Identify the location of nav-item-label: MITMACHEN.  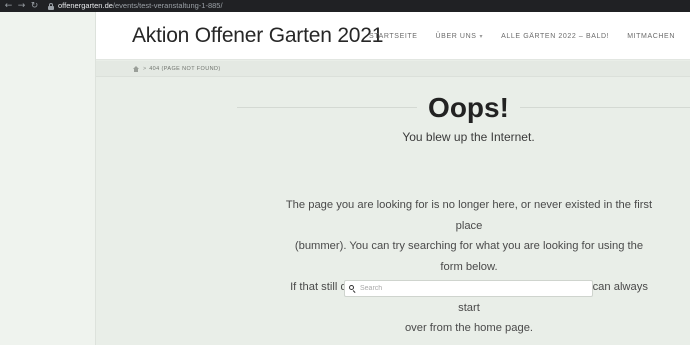
(651, 36).